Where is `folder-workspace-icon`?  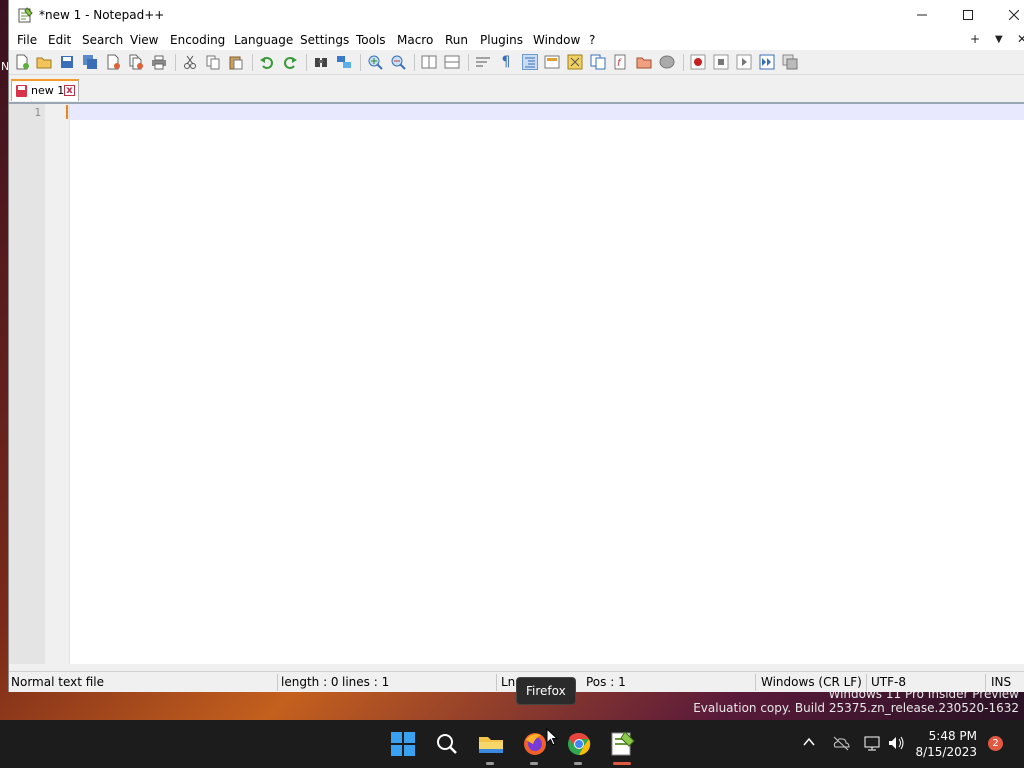
folder-workspace-icon is located at coordinates (644, 62).